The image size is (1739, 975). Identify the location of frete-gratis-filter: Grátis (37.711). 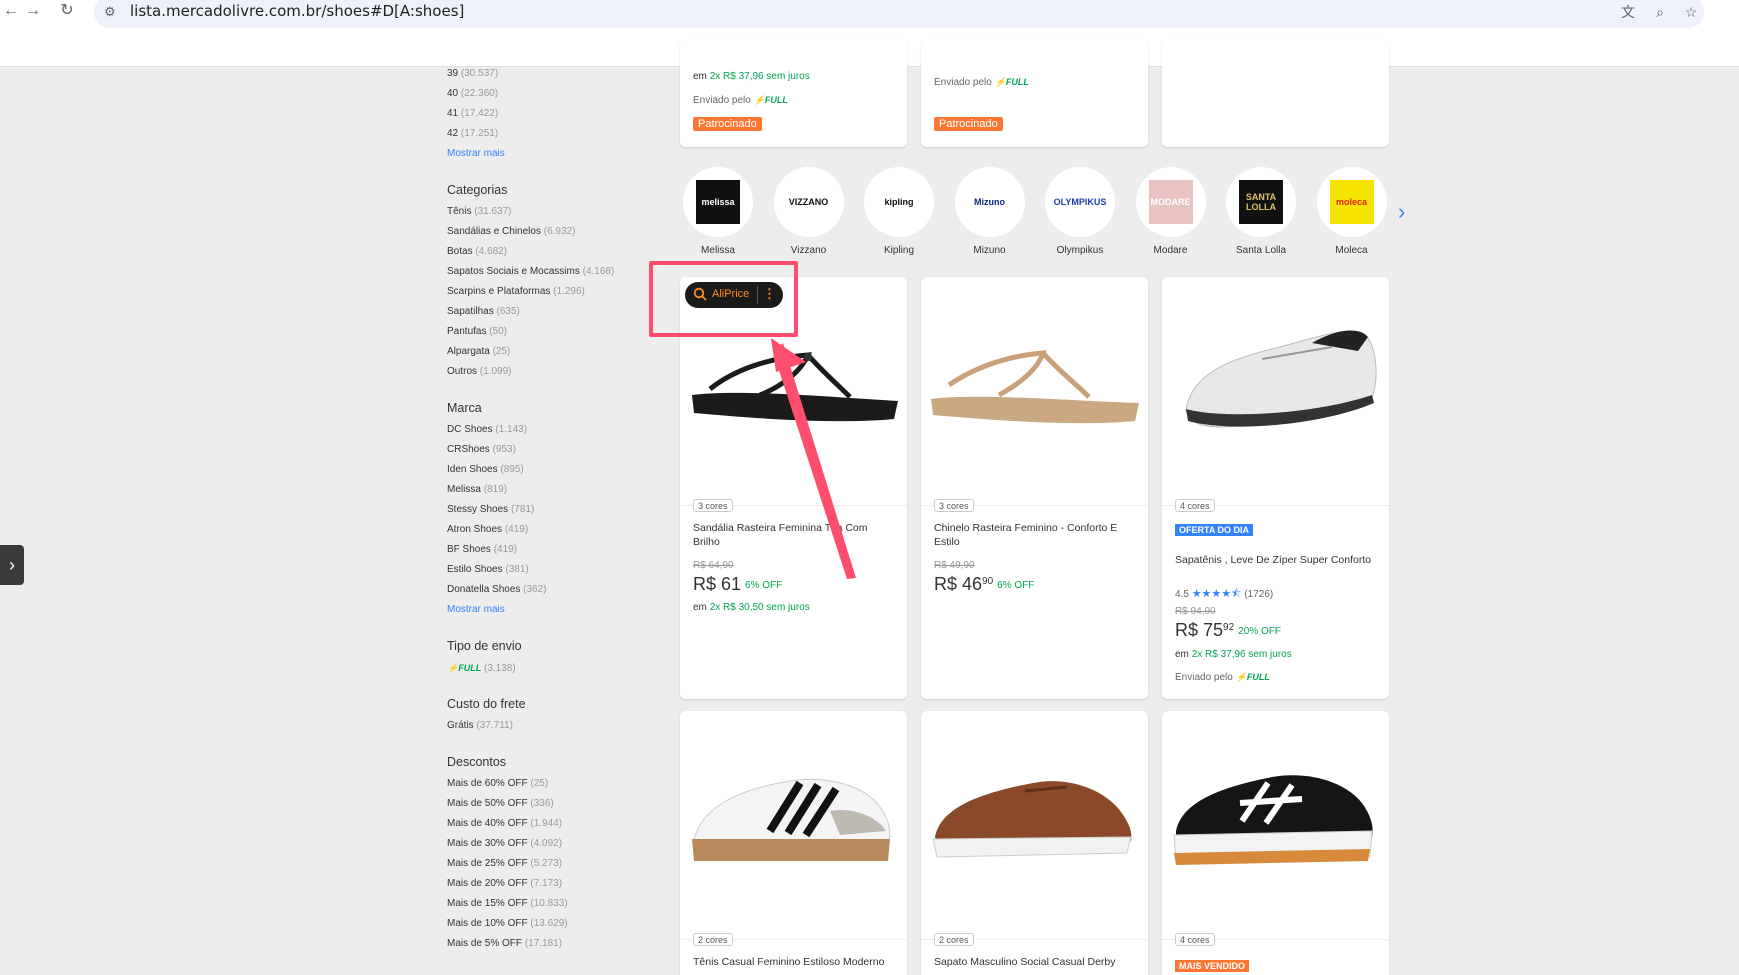
(547, 726).